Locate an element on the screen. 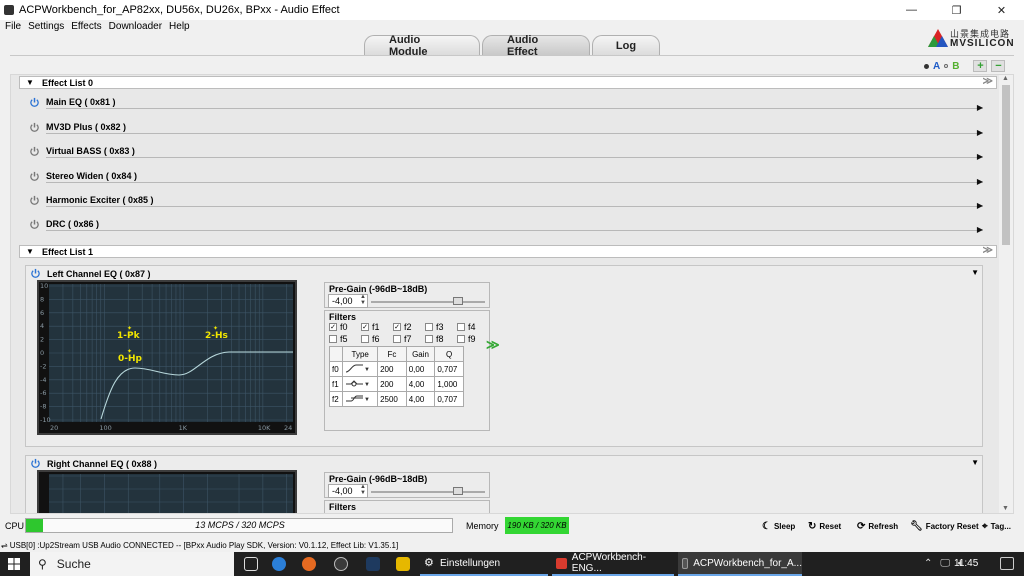  effect-row-stereo-widen: Stereo Widen ( 0x84 ) ▶ is located at coordinates (504, 179).